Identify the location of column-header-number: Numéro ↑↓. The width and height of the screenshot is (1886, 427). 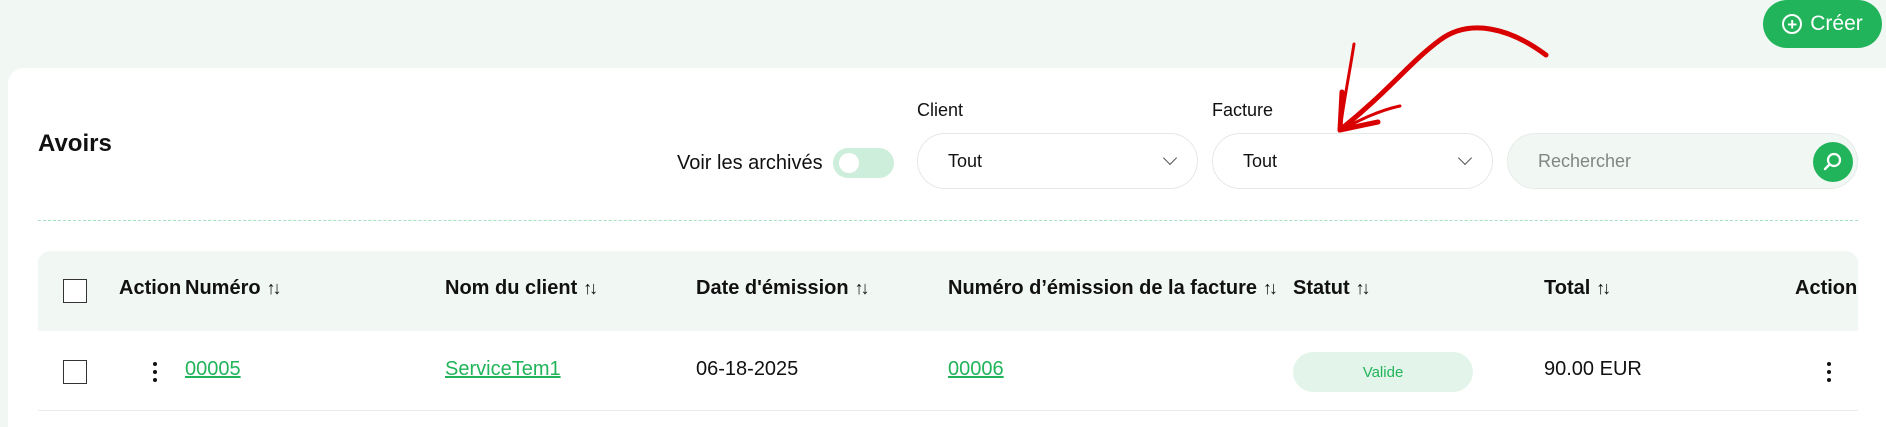
(233, 288).